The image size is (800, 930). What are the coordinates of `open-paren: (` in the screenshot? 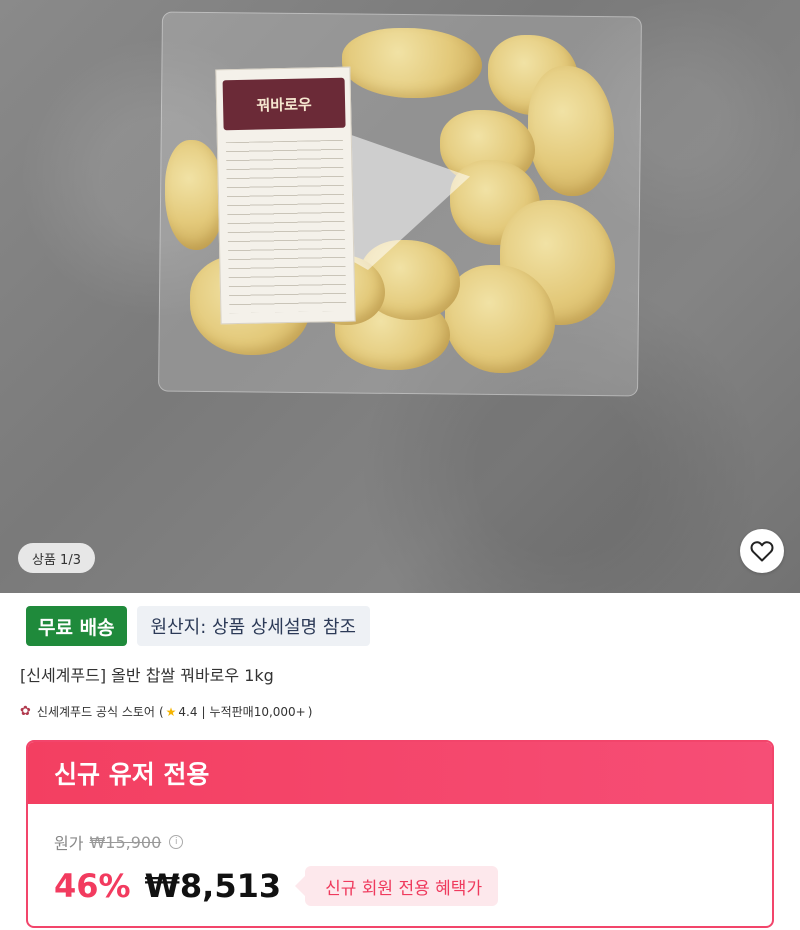 It's located at (161, 711).